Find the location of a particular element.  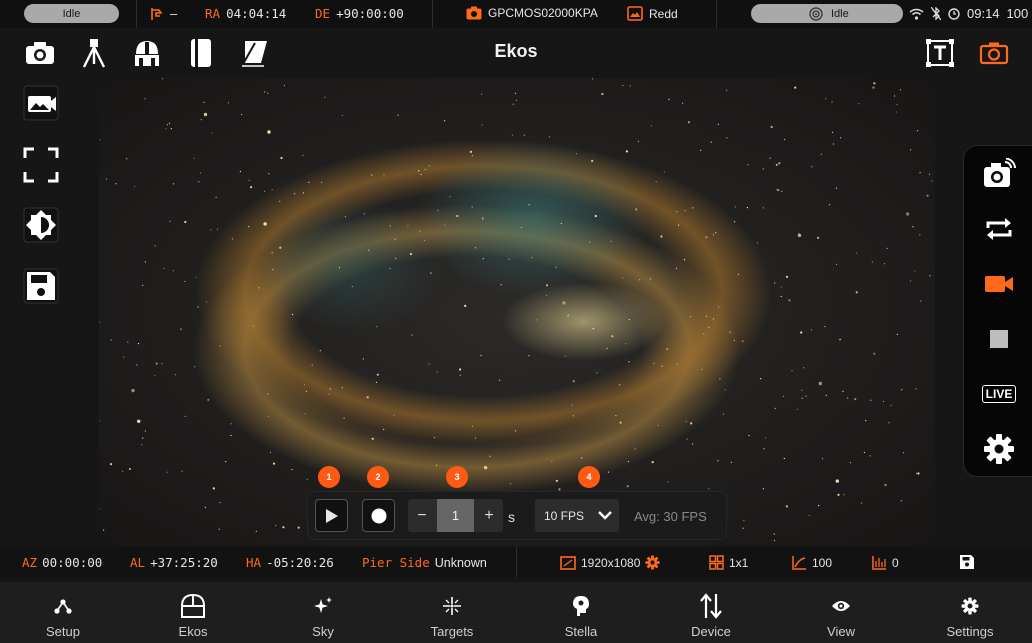

repeat-icon is located at coordinates (999, 229).